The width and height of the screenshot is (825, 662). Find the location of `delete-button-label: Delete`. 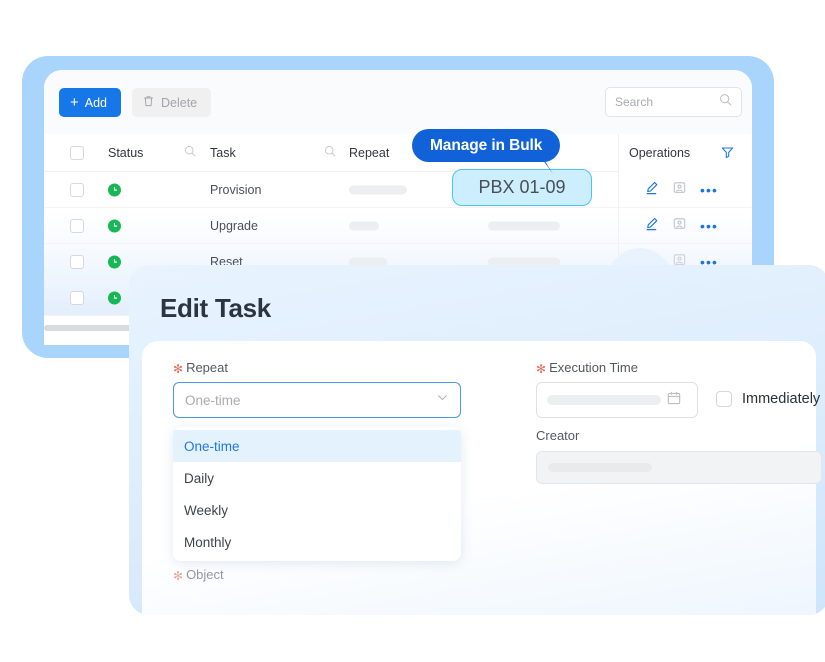

delete-button-label: Delete is located at coordinates (179, 102).